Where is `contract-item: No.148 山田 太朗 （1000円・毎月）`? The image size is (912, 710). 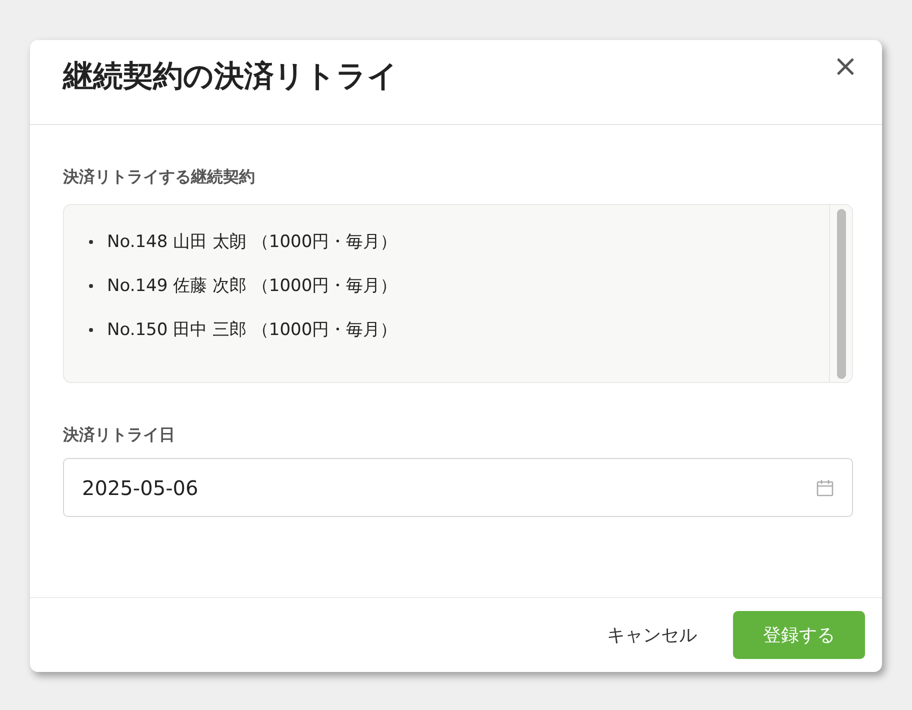 contract-item: No.148 山田 太朗 （1000円・毎月） is located at coordinates (252, 242).